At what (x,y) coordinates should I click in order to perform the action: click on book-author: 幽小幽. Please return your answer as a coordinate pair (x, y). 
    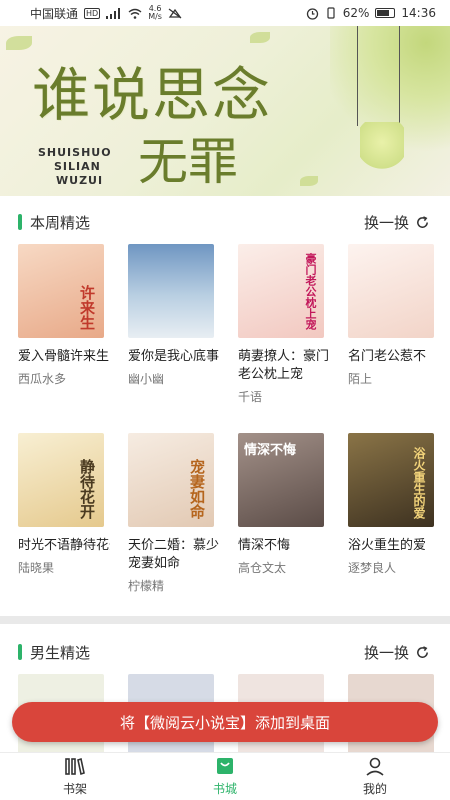
    Looking at the image, I should click on (146, 379).